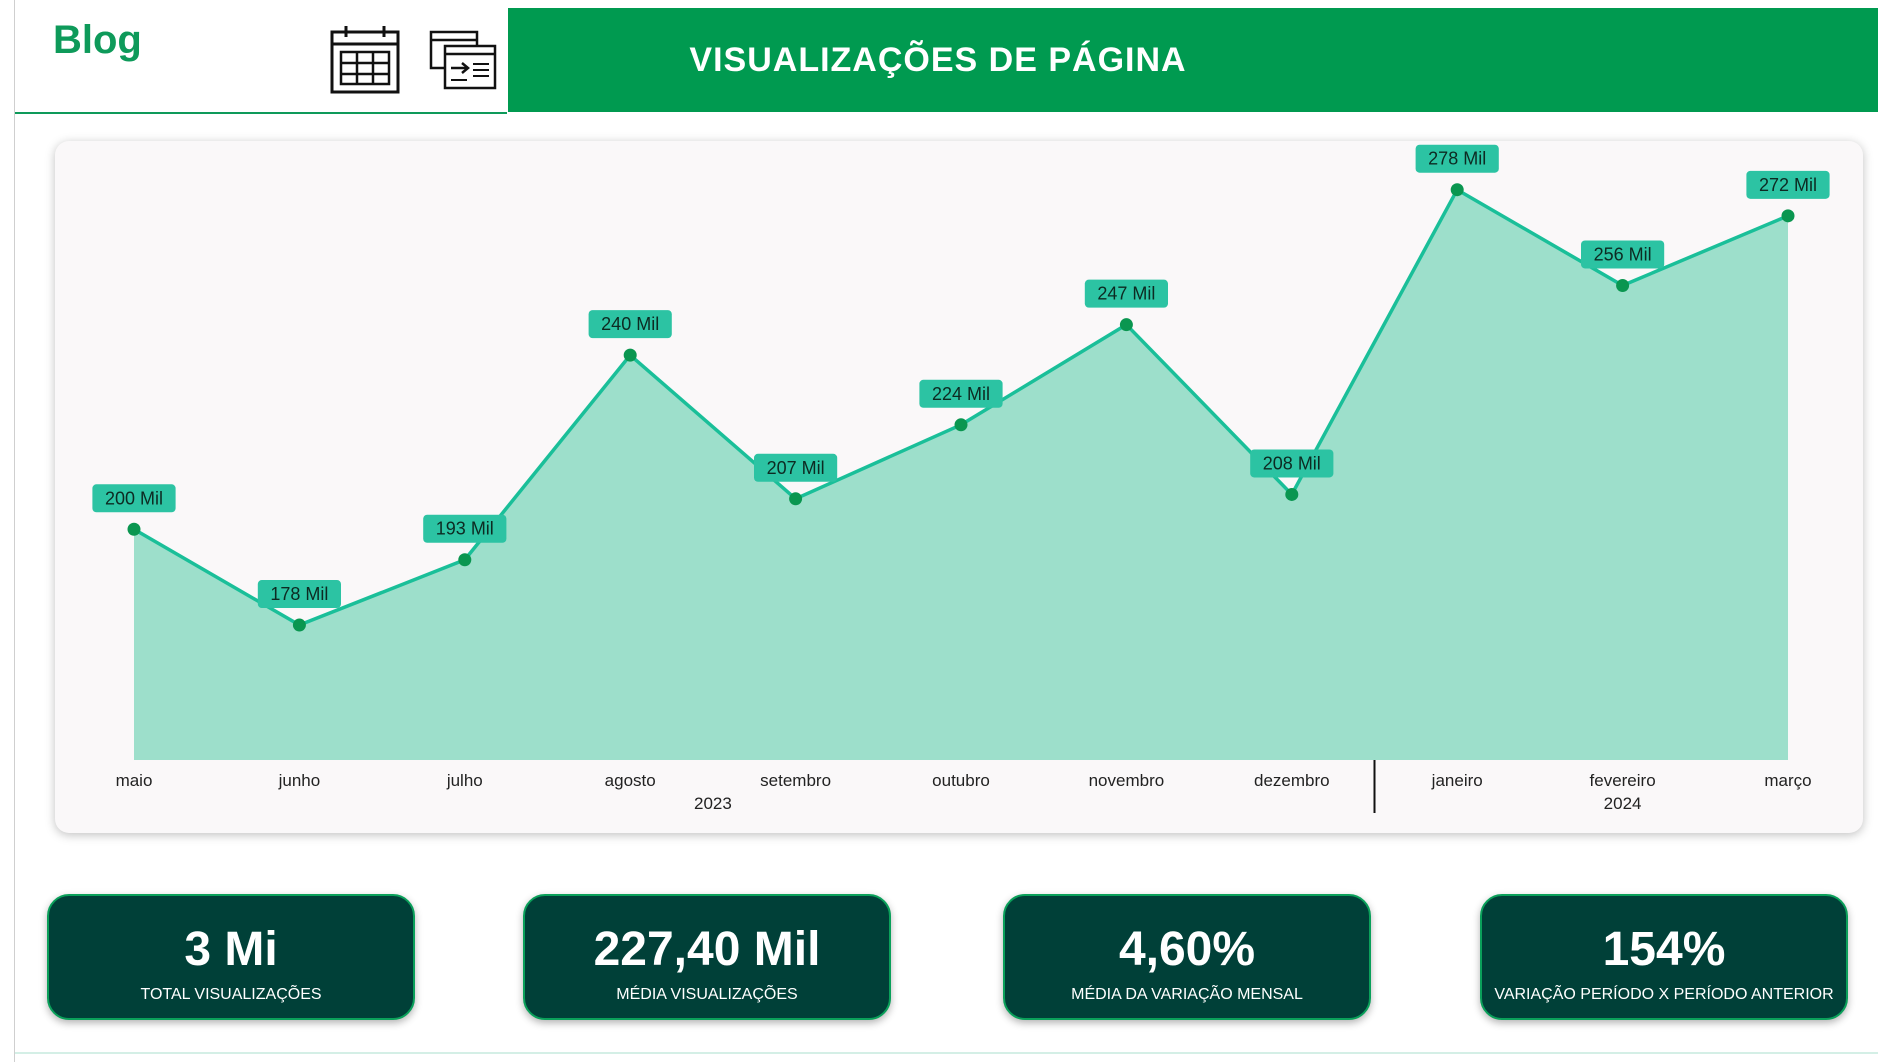 The height and width of the screenshot is (1062, 1889). What do you see at coordinates (1623, 254) in the screenshot?
I see `data-label: 256 Mil` at bounding box center [1623, 254].